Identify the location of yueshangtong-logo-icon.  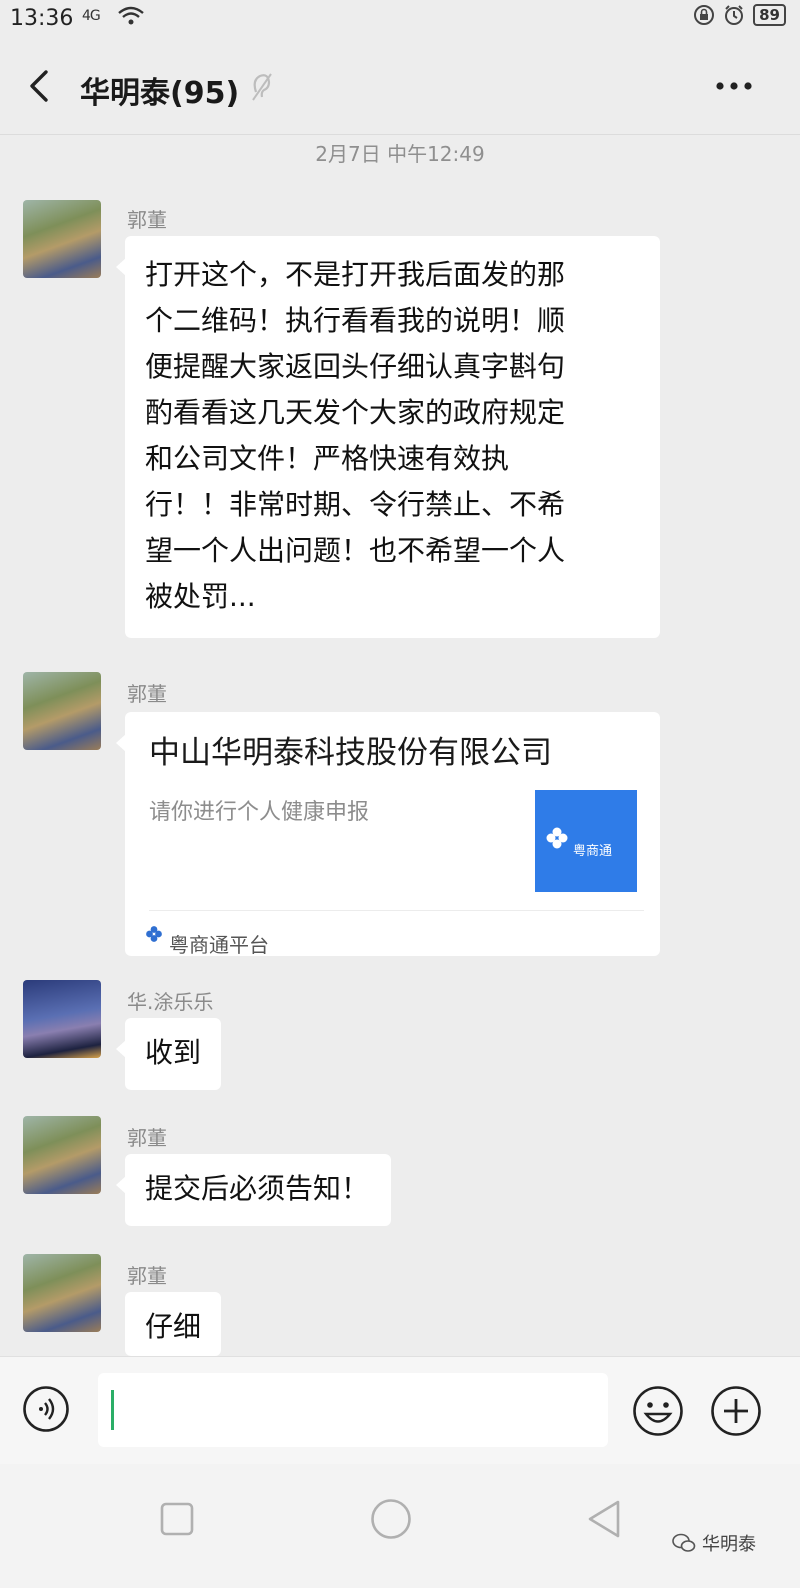
(557, 838).